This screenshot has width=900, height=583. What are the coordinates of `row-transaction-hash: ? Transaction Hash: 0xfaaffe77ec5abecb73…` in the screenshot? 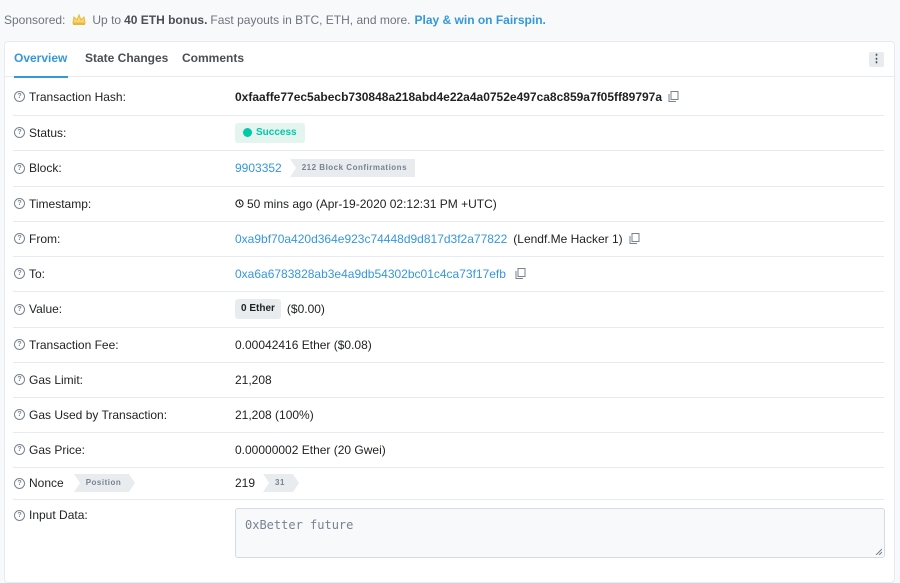 It's located at (448, 97).